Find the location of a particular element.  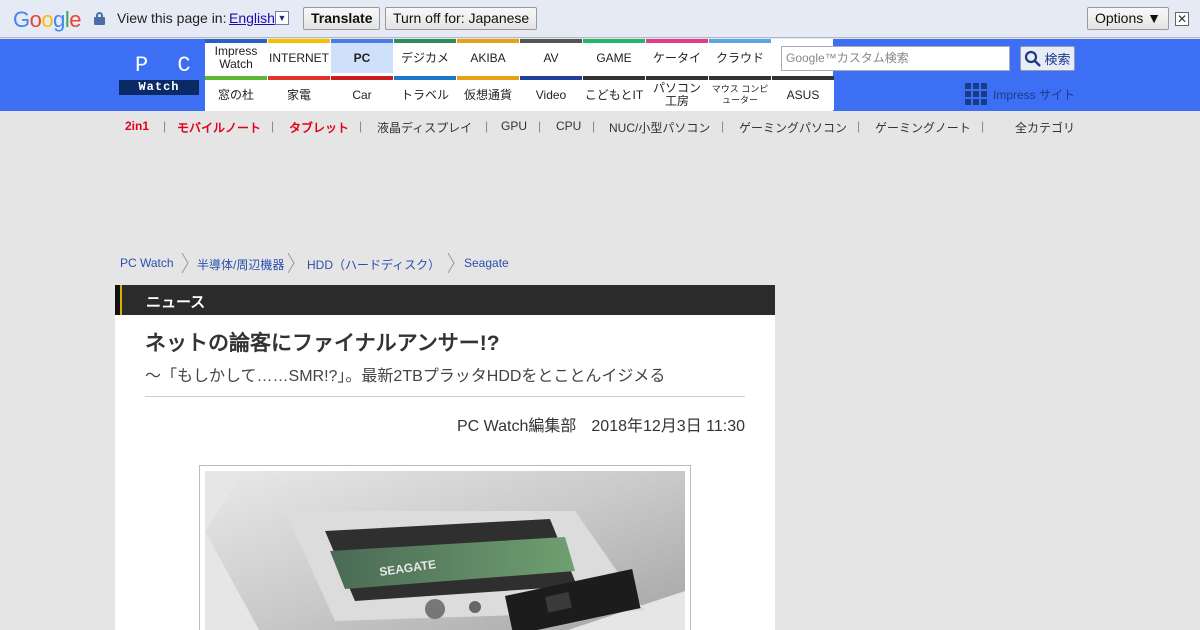

nav-top-6: GAME is located at coordinates (614, 56).